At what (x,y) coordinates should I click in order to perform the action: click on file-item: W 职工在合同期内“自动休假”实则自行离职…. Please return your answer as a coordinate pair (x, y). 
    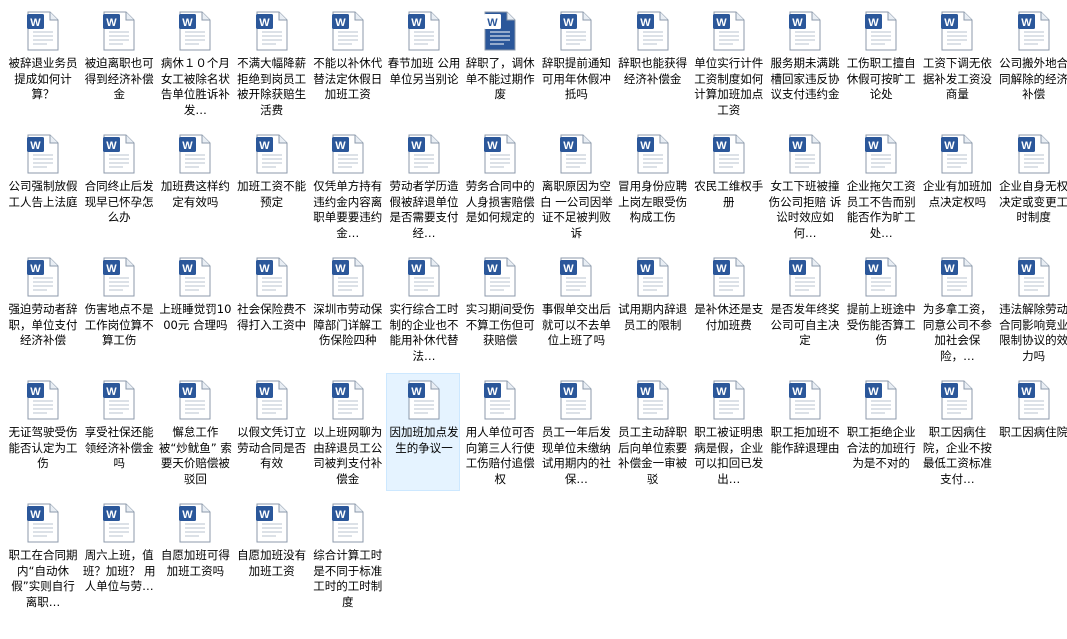
    Looking at the image, I should click on (42, 555).